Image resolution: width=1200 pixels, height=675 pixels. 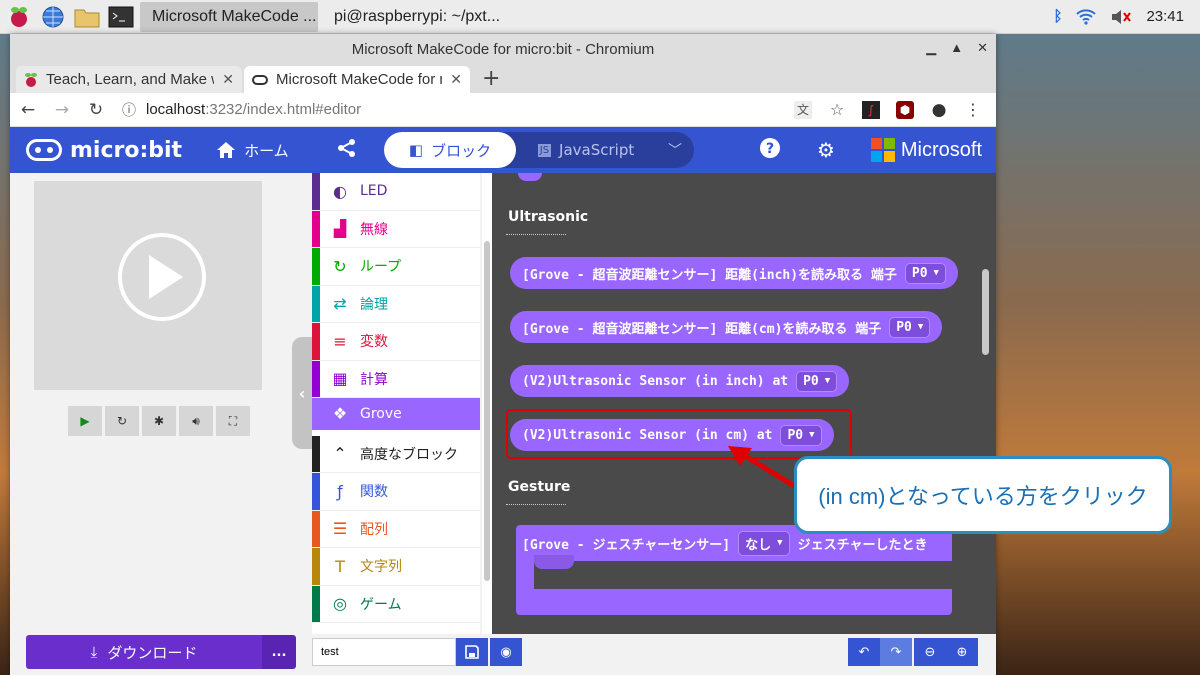 I want to click on block-v2-ultrasonic-cm: (V2)Ultrasonic Sensor (in cm) at P0 ▼, so click(x=672, y=435).